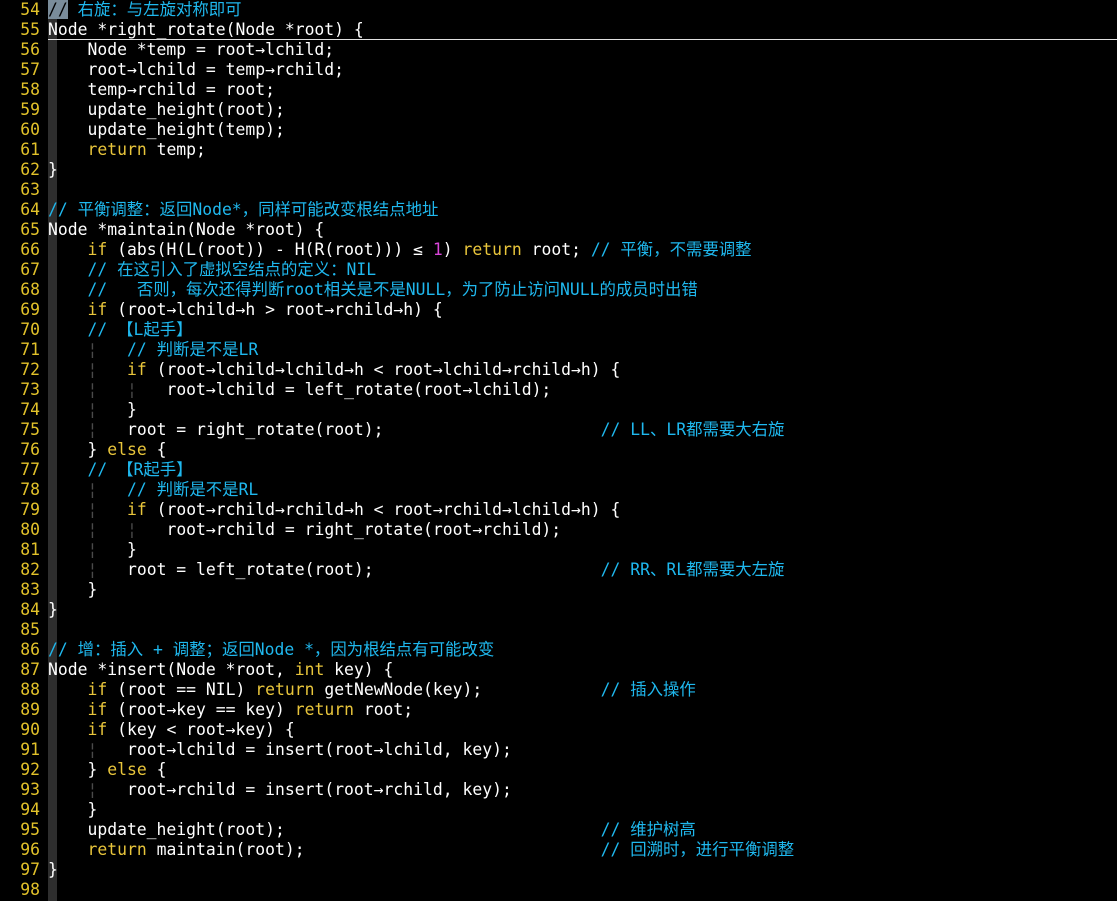  Describe the element at coordinates (349, 429) in the screenshot. I see `code-token: root = right_rotate(root);` at that location.